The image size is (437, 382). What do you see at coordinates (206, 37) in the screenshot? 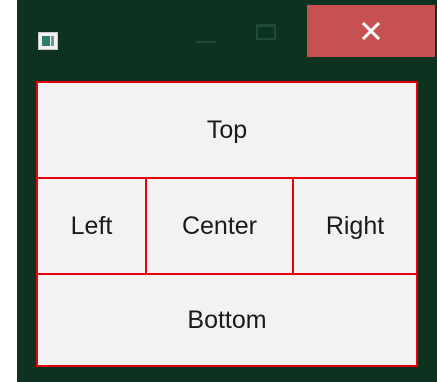
I see `minimize-button` at bounding box center [206, 37].